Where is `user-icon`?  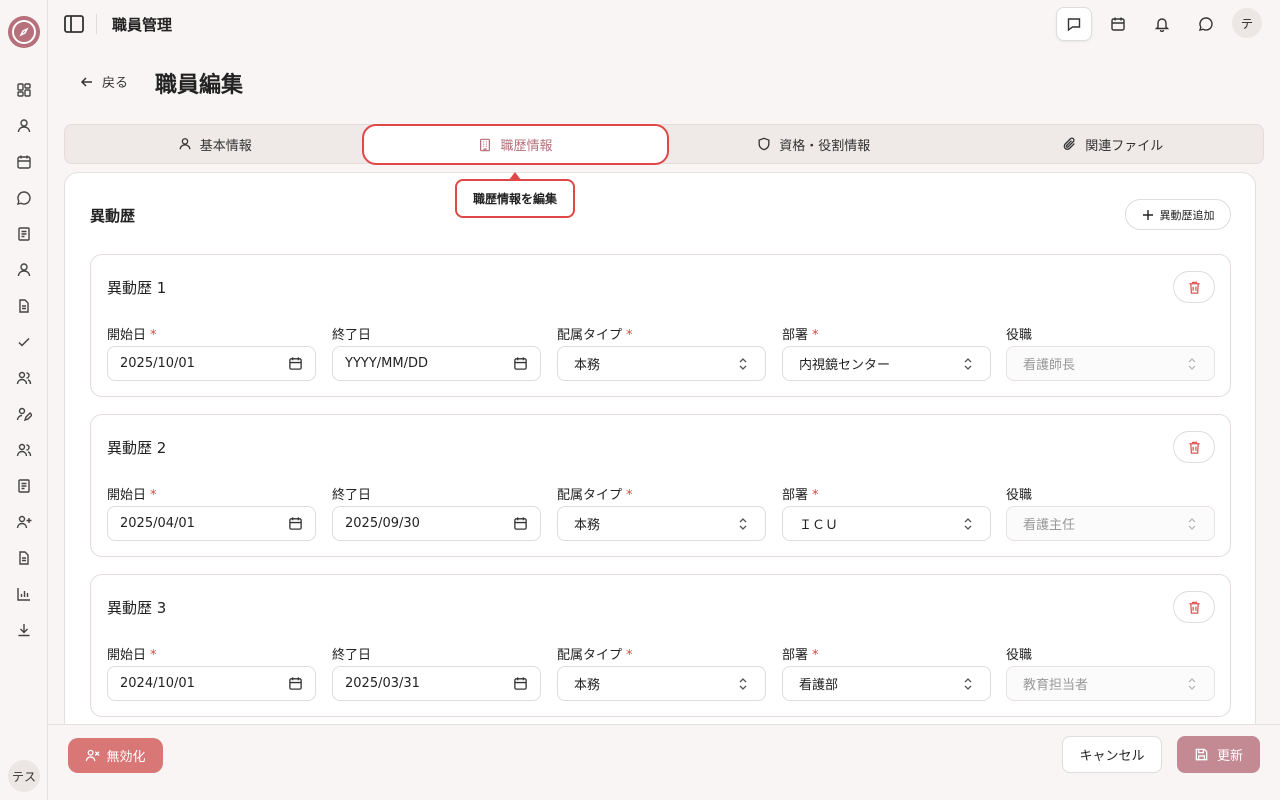
user-icon is located at coordinates (24, 126).